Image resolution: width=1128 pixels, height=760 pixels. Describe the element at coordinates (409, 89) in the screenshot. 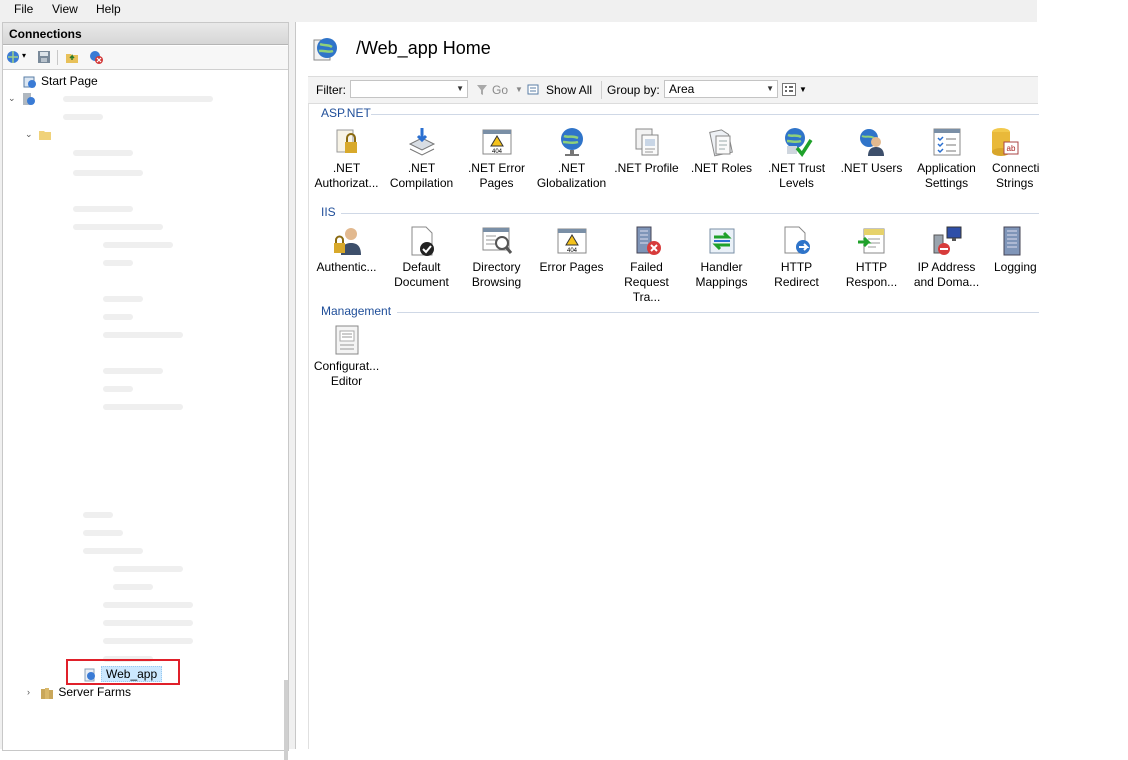

I see `filter-input: ▼` at that location.